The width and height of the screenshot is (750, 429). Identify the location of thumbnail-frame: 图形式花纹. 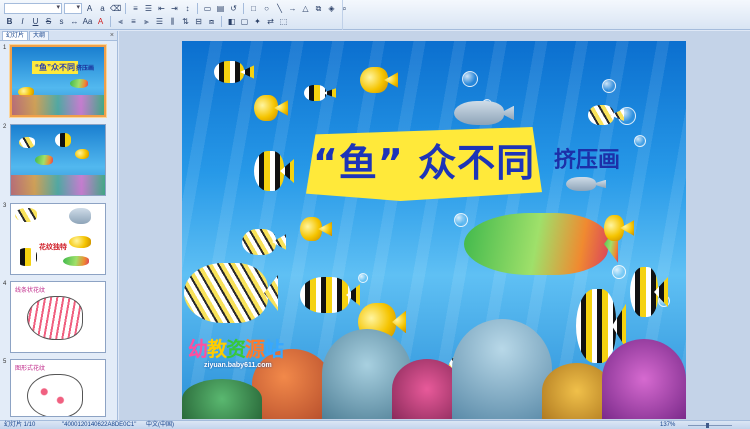
(58, 388).